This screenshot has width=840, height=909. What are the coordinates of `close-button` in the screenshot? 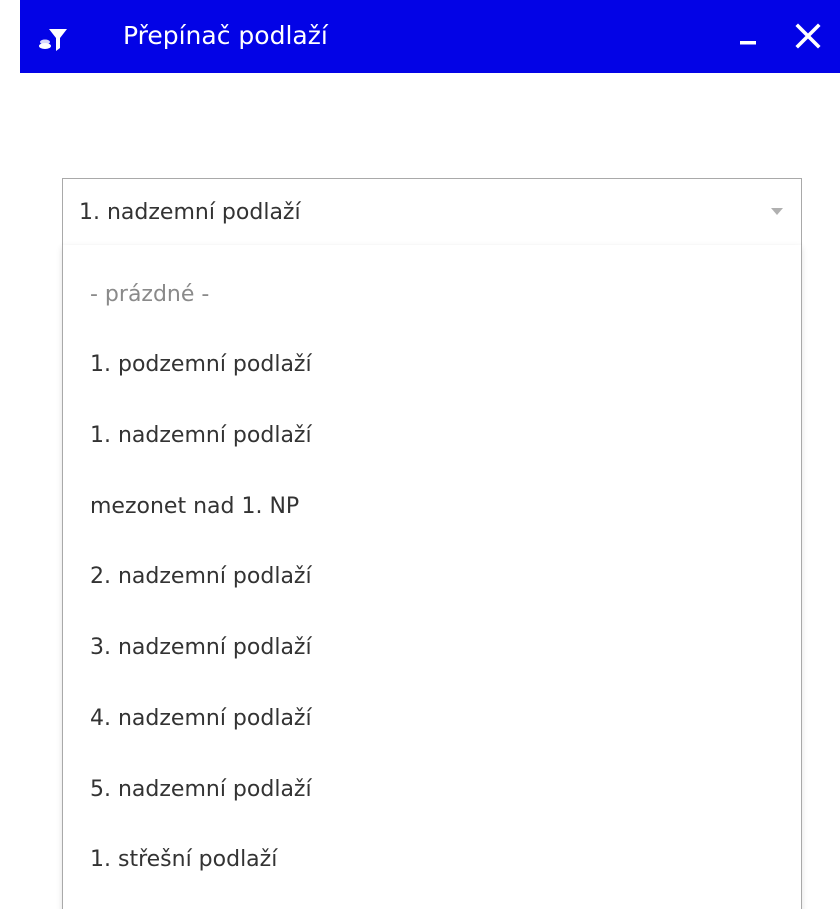 It's located at (808, 36).